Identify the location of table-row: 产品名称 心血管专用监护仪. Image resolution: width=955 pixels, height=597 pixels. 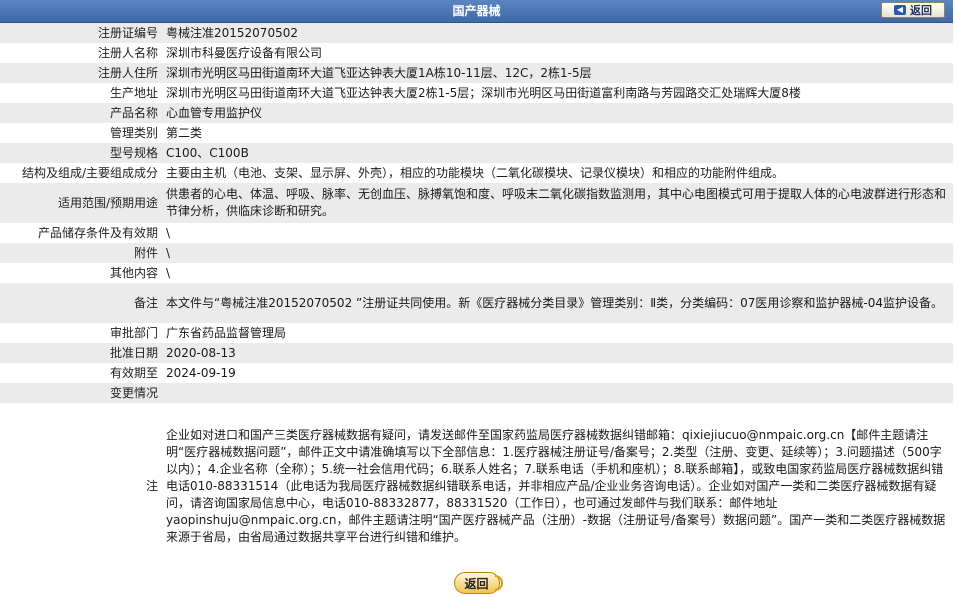
(476, 113).